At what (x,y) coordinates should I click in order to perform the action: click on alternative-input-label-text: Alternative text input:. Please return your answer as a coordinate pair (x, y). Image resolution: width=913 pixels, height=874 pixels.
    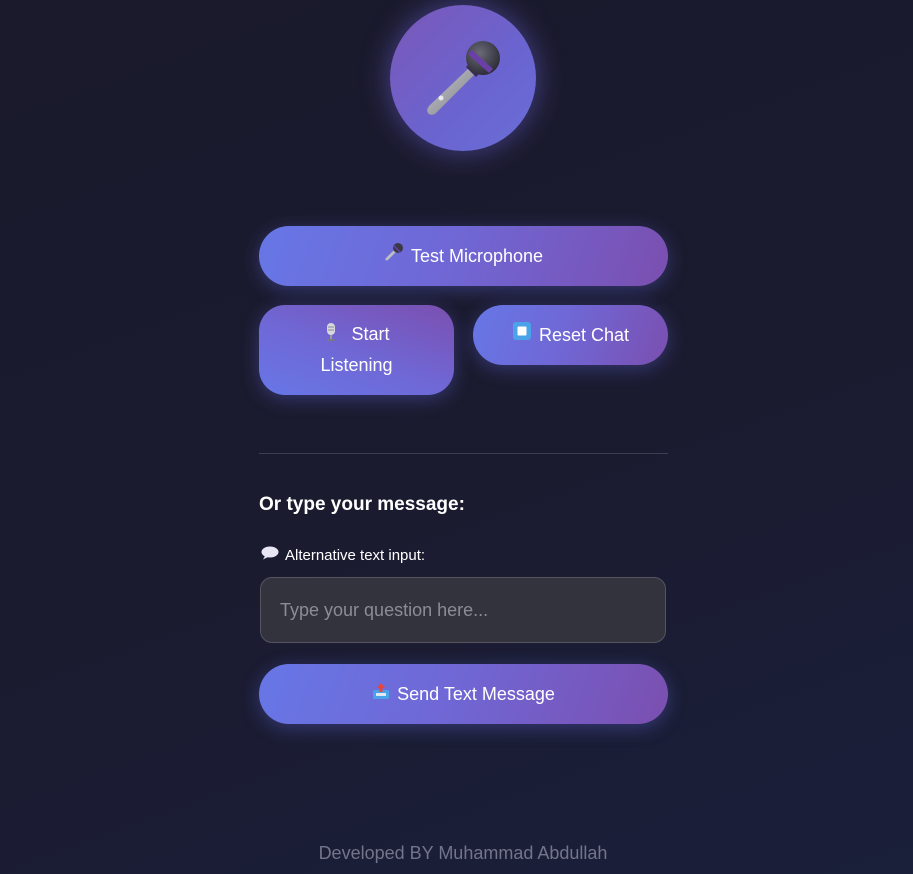
    Looking at the image, I should click on (355, 555).